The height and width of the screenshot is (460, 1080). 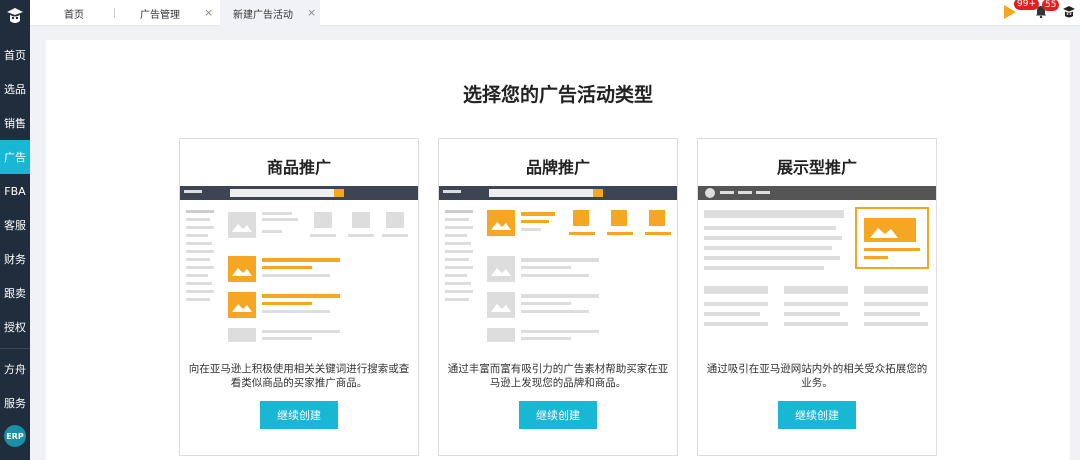 I want to click on sidebar-item-customer-service: 客服, so click(x=15, y=225).